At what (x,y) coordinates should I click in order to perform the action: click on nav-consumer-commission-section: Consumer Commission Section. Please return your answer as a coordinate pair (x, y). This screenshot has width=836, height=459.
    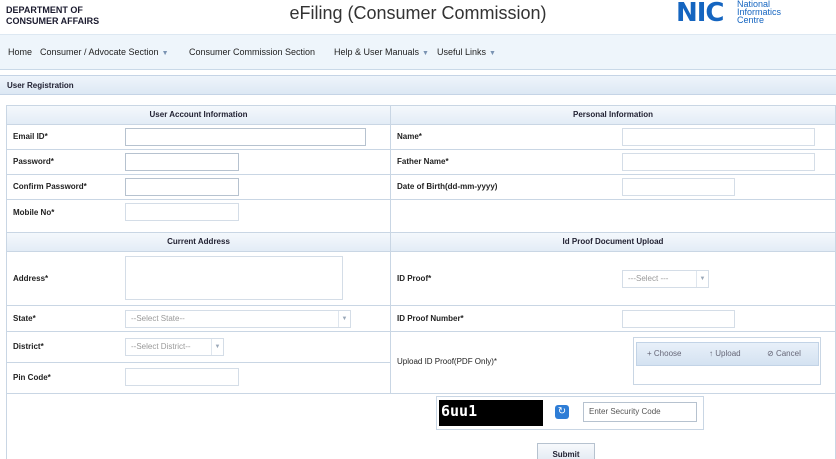
    Looking at the image, I should click on (252, 52).